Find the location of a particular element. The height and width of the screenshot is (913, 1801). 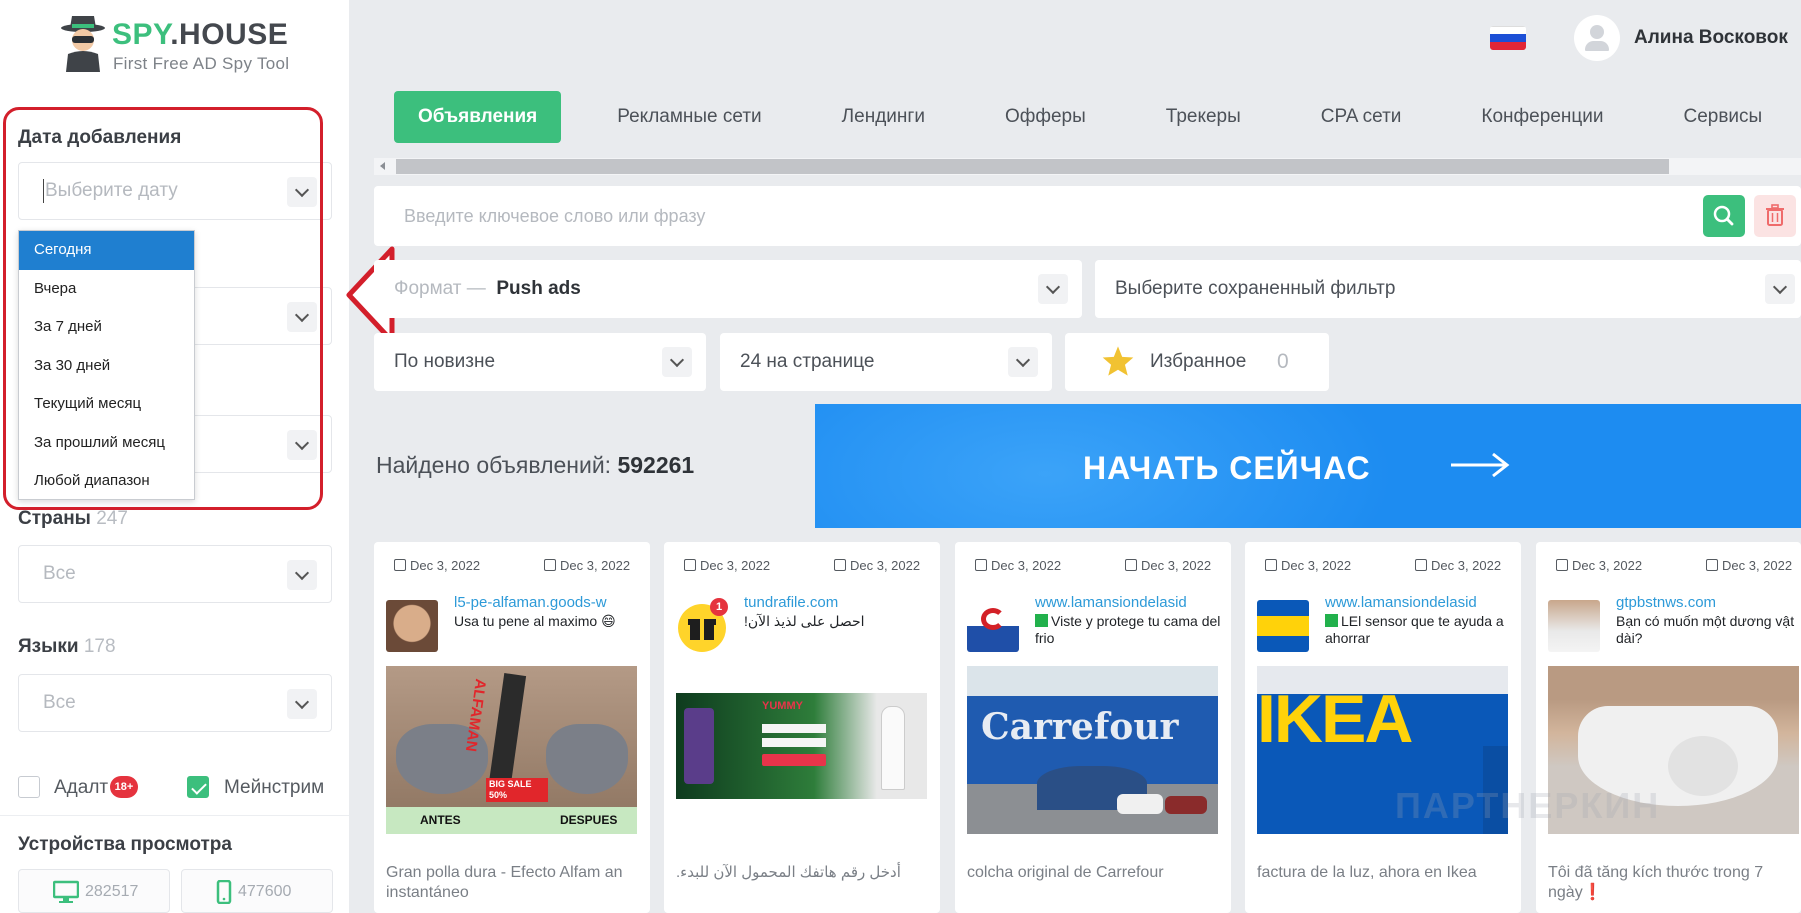

mainstream-label: Мейнстрим is located at coordinates (274, 787).